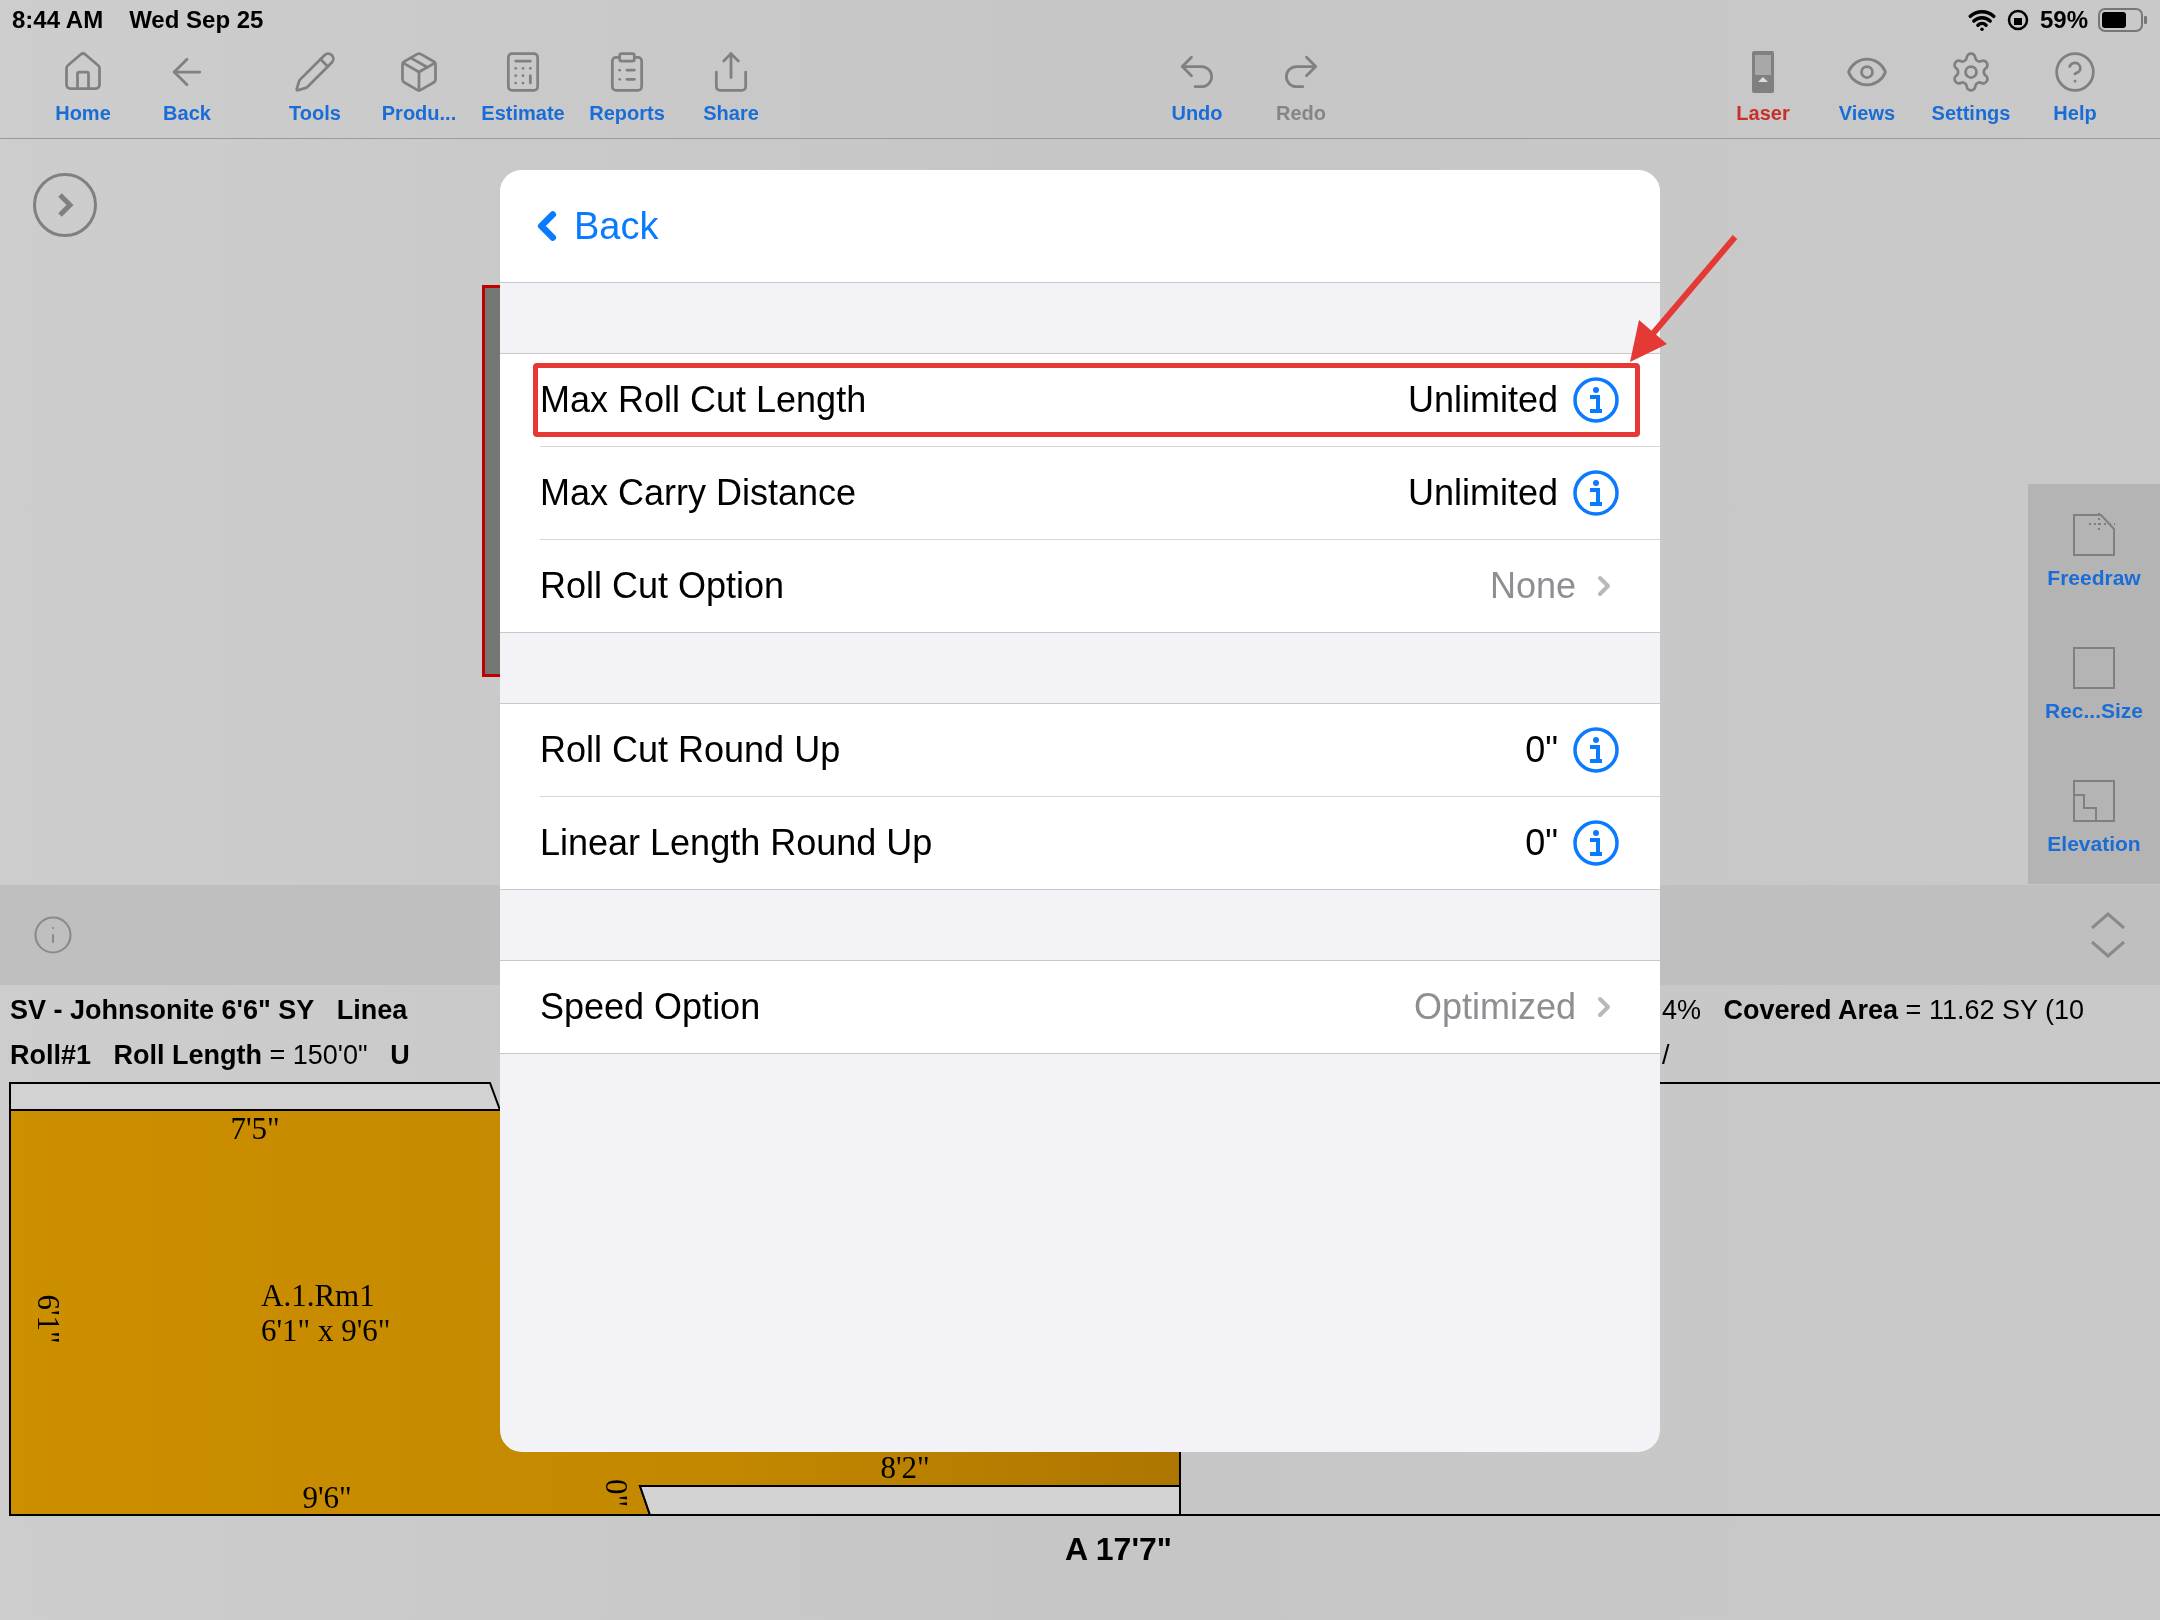 The width and height of the screenshot is (2160, 1620). What do you see at coordinates (690, 750) in the screenshot?
I see `setting-label: Roll Cut Round Up` at bounding box center [690, 750].